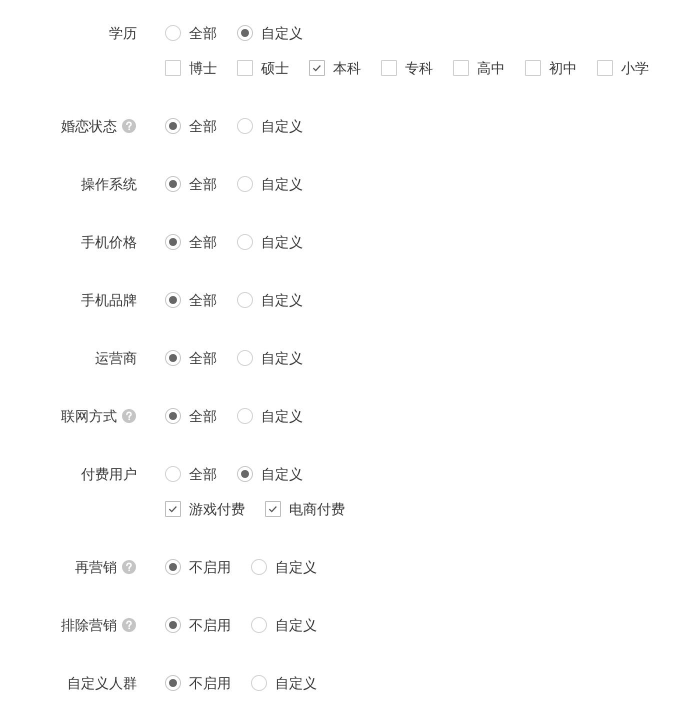 This screenshot has height=721, width=684. What do you see at coordinates (335, 68) in the screenshot?
I see `checkbox-option: 本科` at bounding box center [335, 68].